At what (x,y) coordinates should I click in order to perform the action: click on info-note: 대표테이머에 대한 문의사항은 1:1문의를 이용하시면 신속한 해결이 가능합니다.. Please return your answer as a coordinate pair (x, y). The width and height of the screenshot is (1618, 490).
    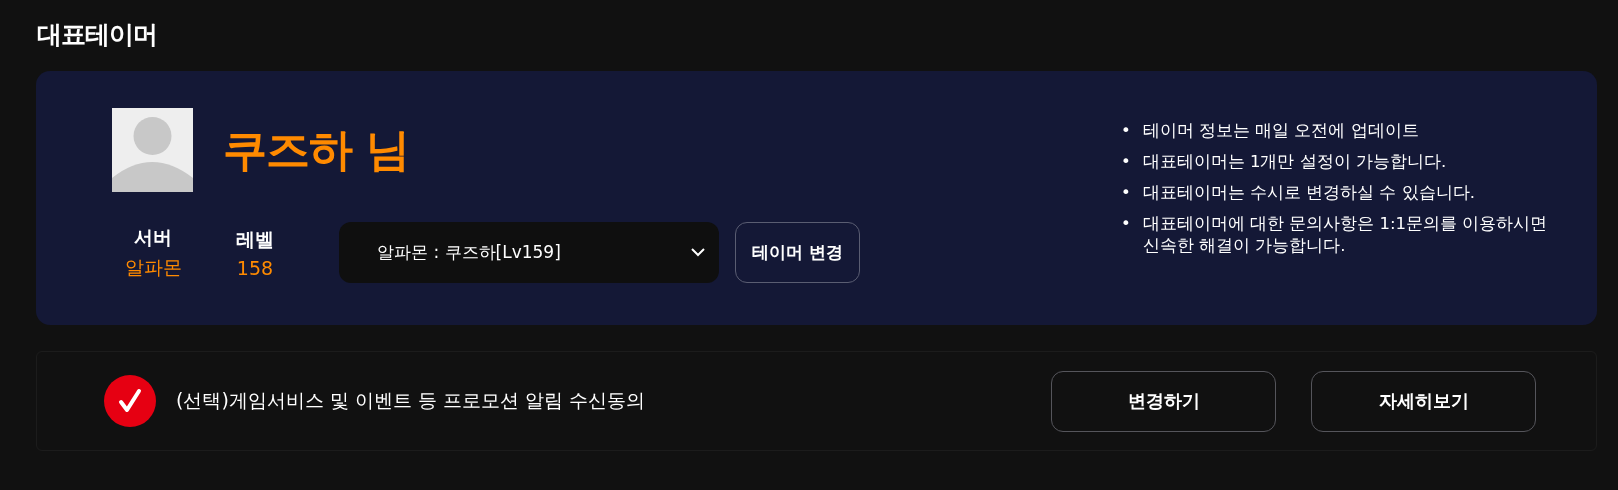
    Looking at the image, I should click on (1345, 235).